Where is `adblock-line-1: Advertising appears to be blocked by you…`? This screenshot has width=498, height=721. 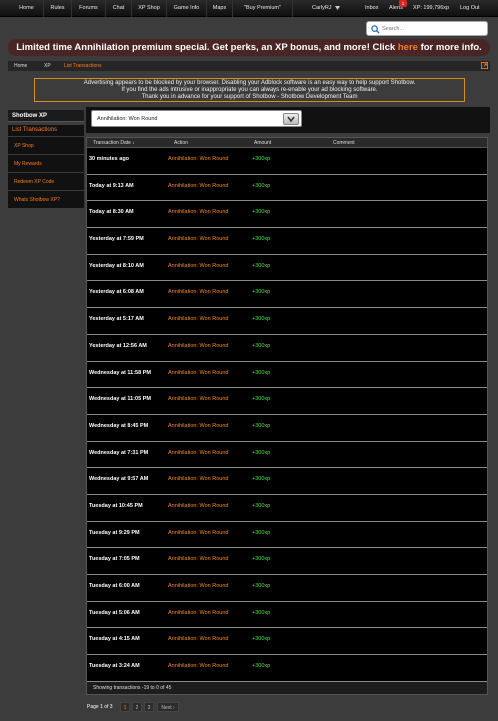 adblock-line-1: Advertising appears to be blocked by you… is located at coordinates (249, 83).